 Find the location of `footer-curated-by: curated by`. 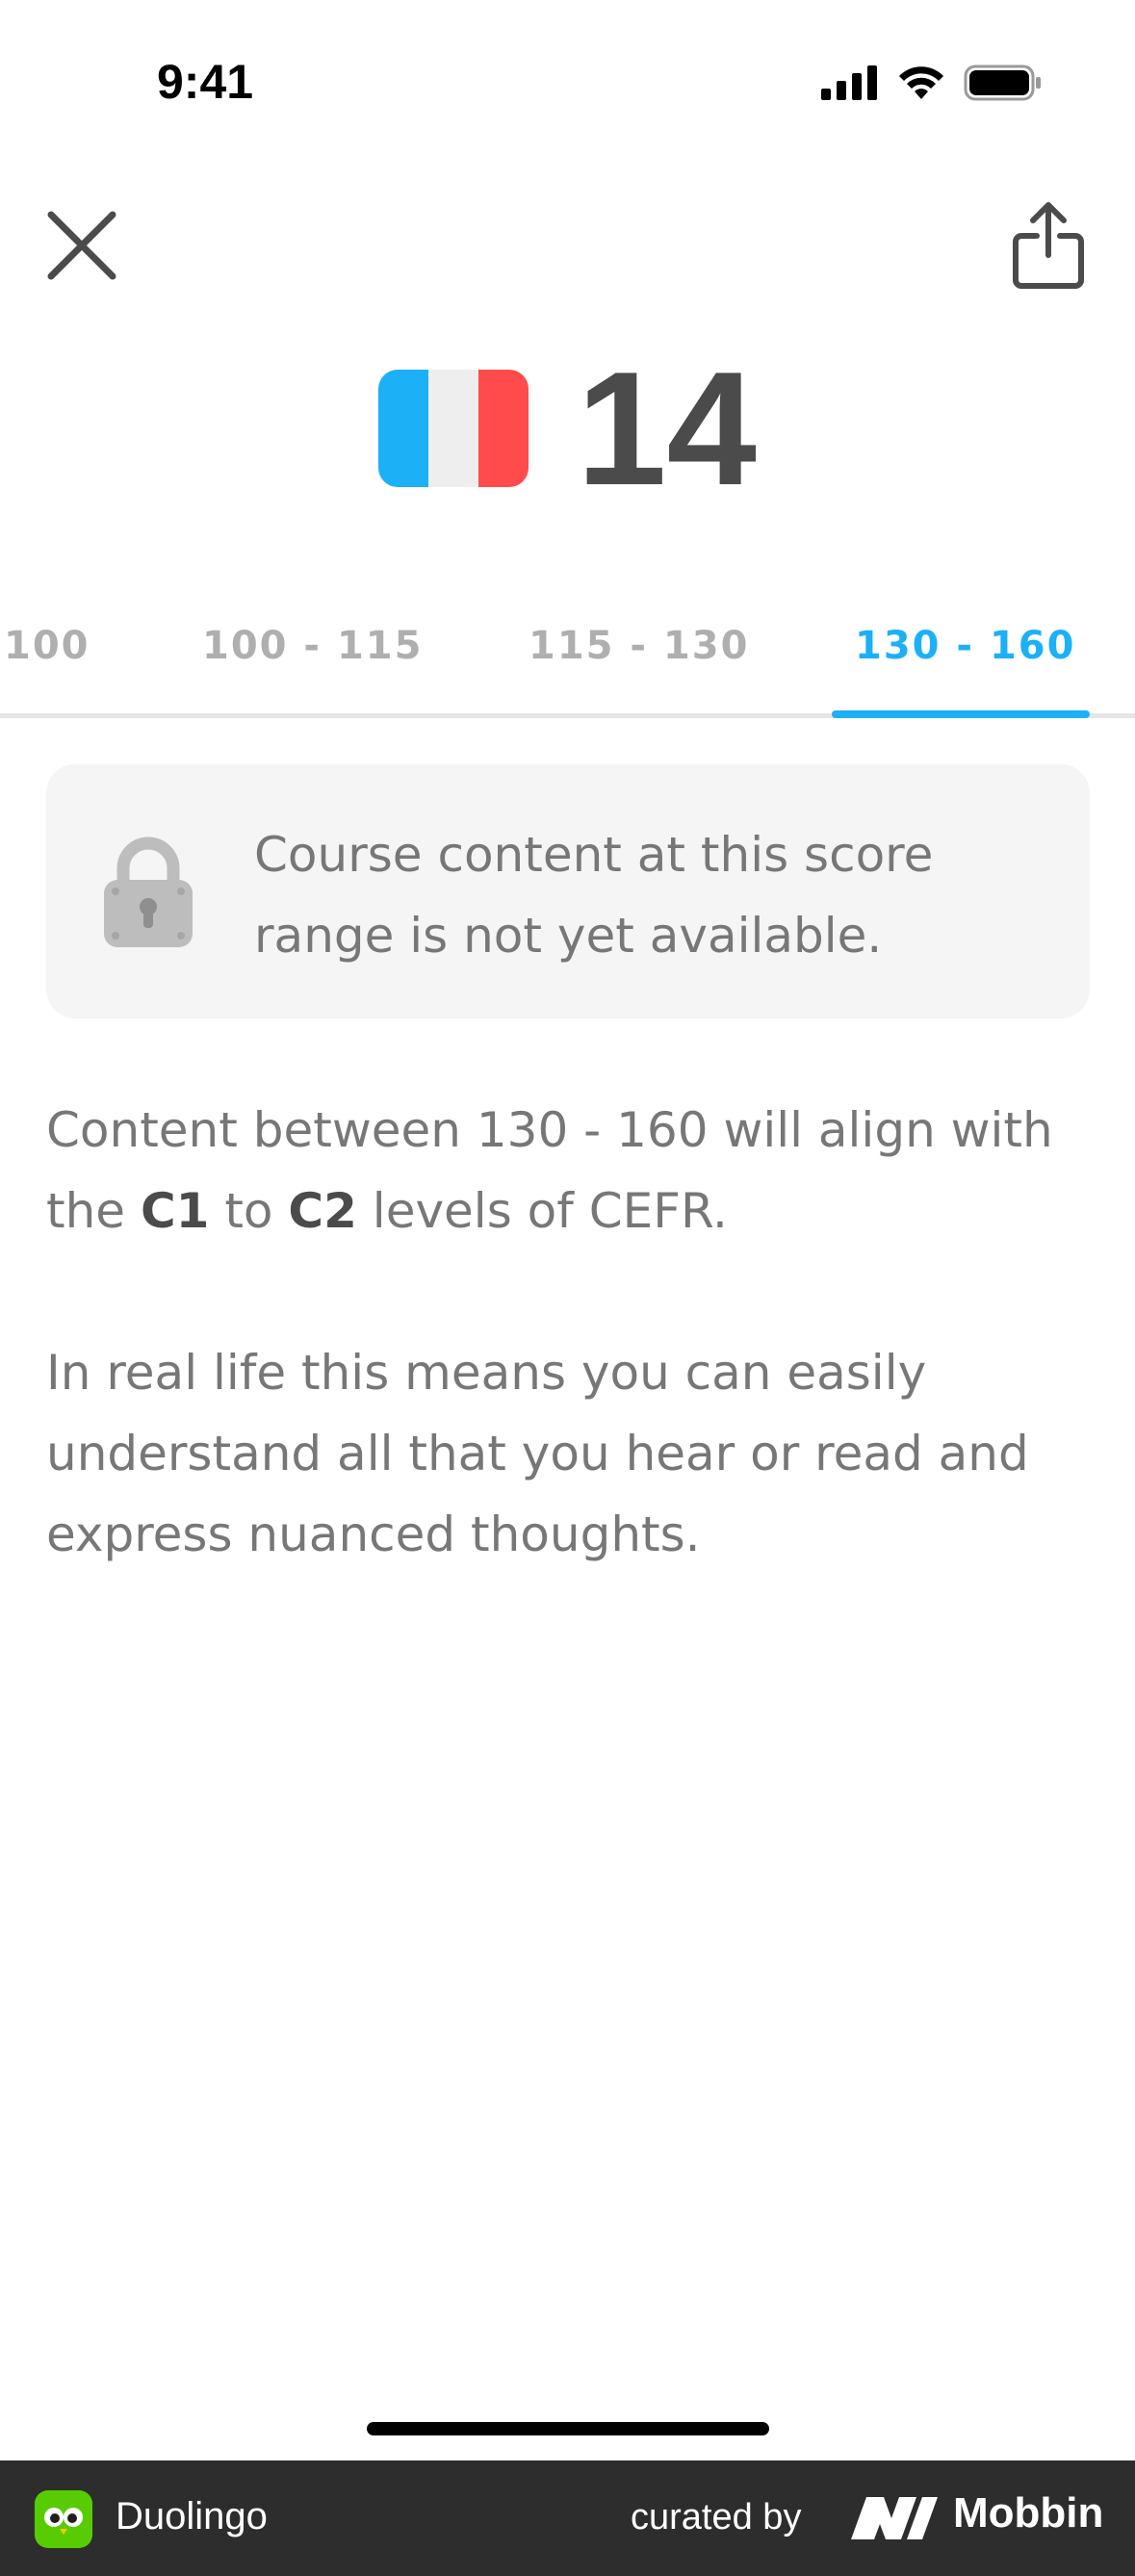

footer-curated-by: curated by is located at coordinates (716, 2517).